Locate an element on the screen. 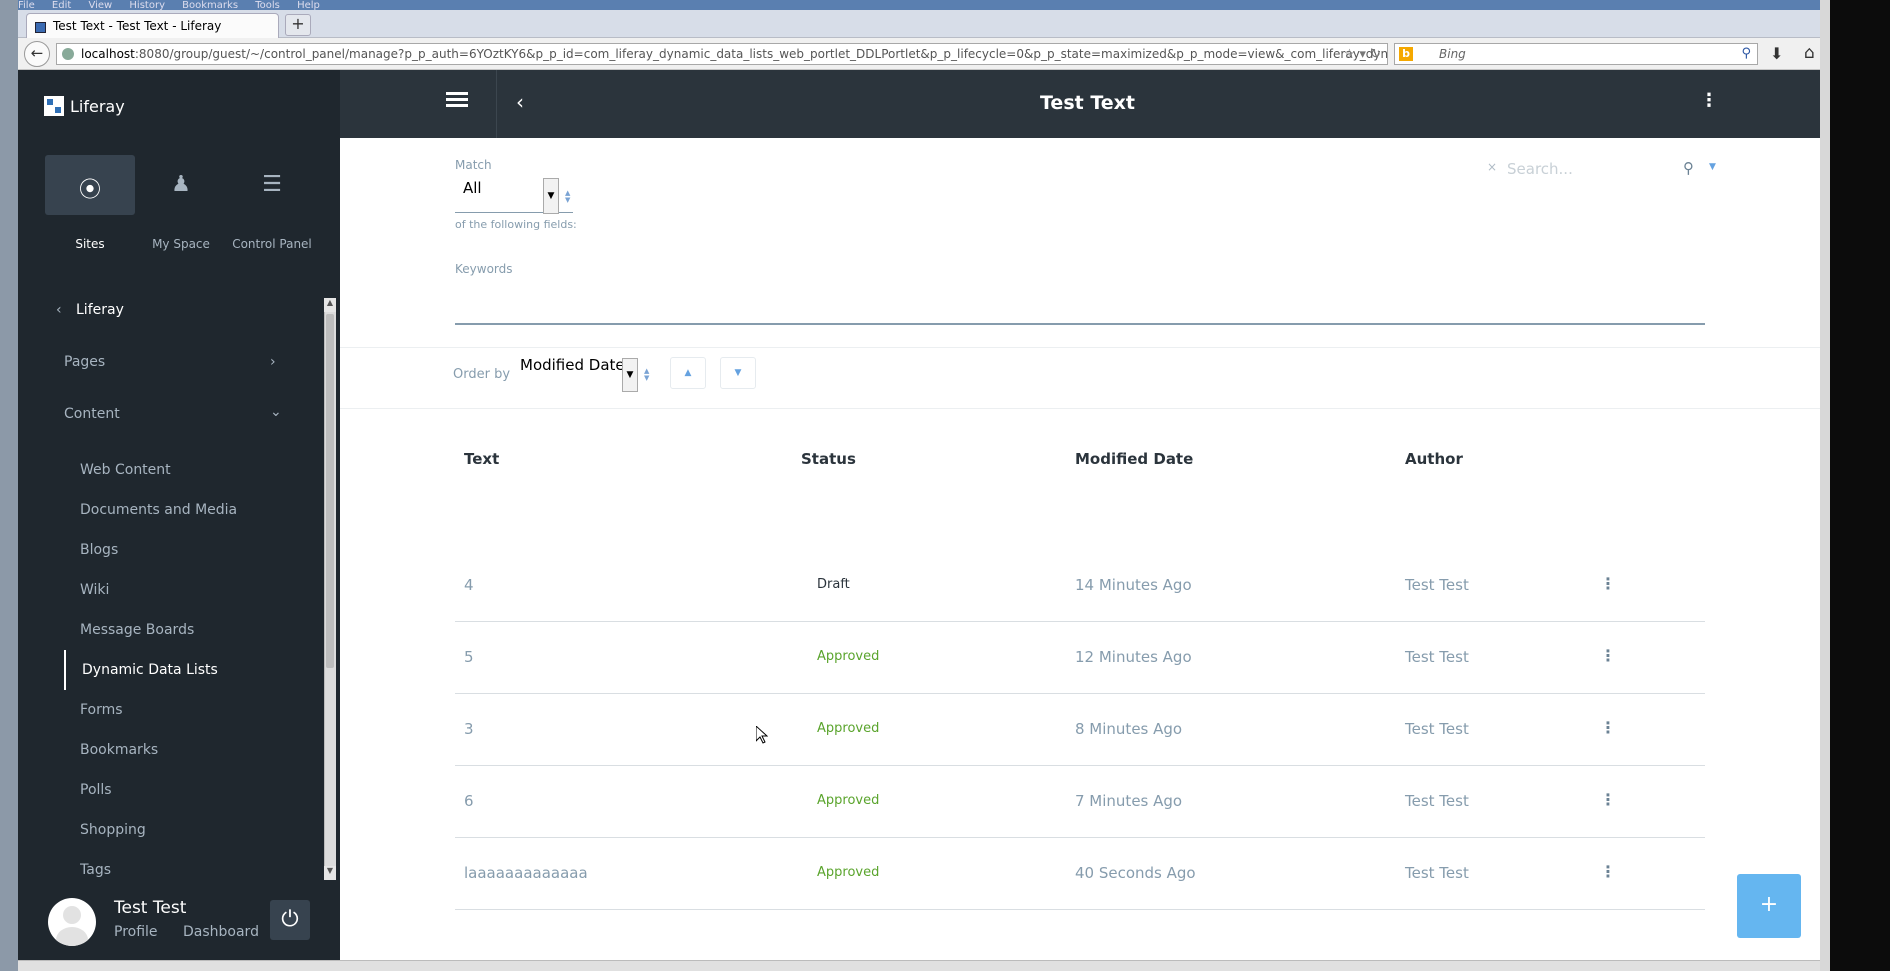 The height and width of the screenshot is (971, 1890). cell-modified: 12 Minutes Ago is located at coordinates (1133, 657).